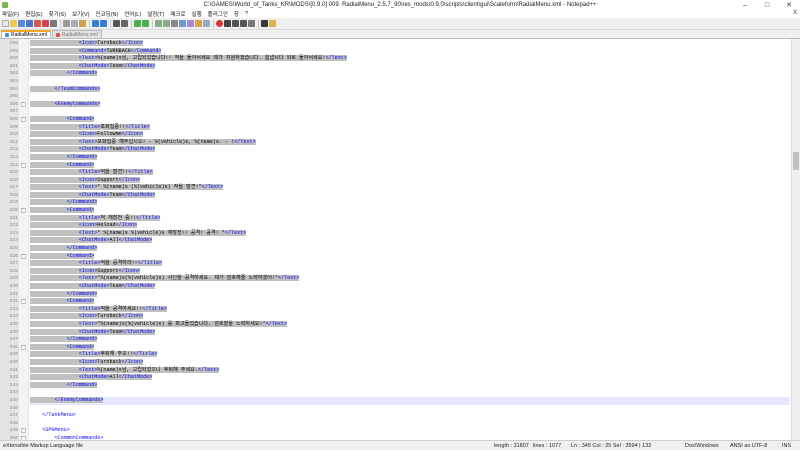 The image size is (800, 450). I want to click on save-macro-icon, so click(251, 23).